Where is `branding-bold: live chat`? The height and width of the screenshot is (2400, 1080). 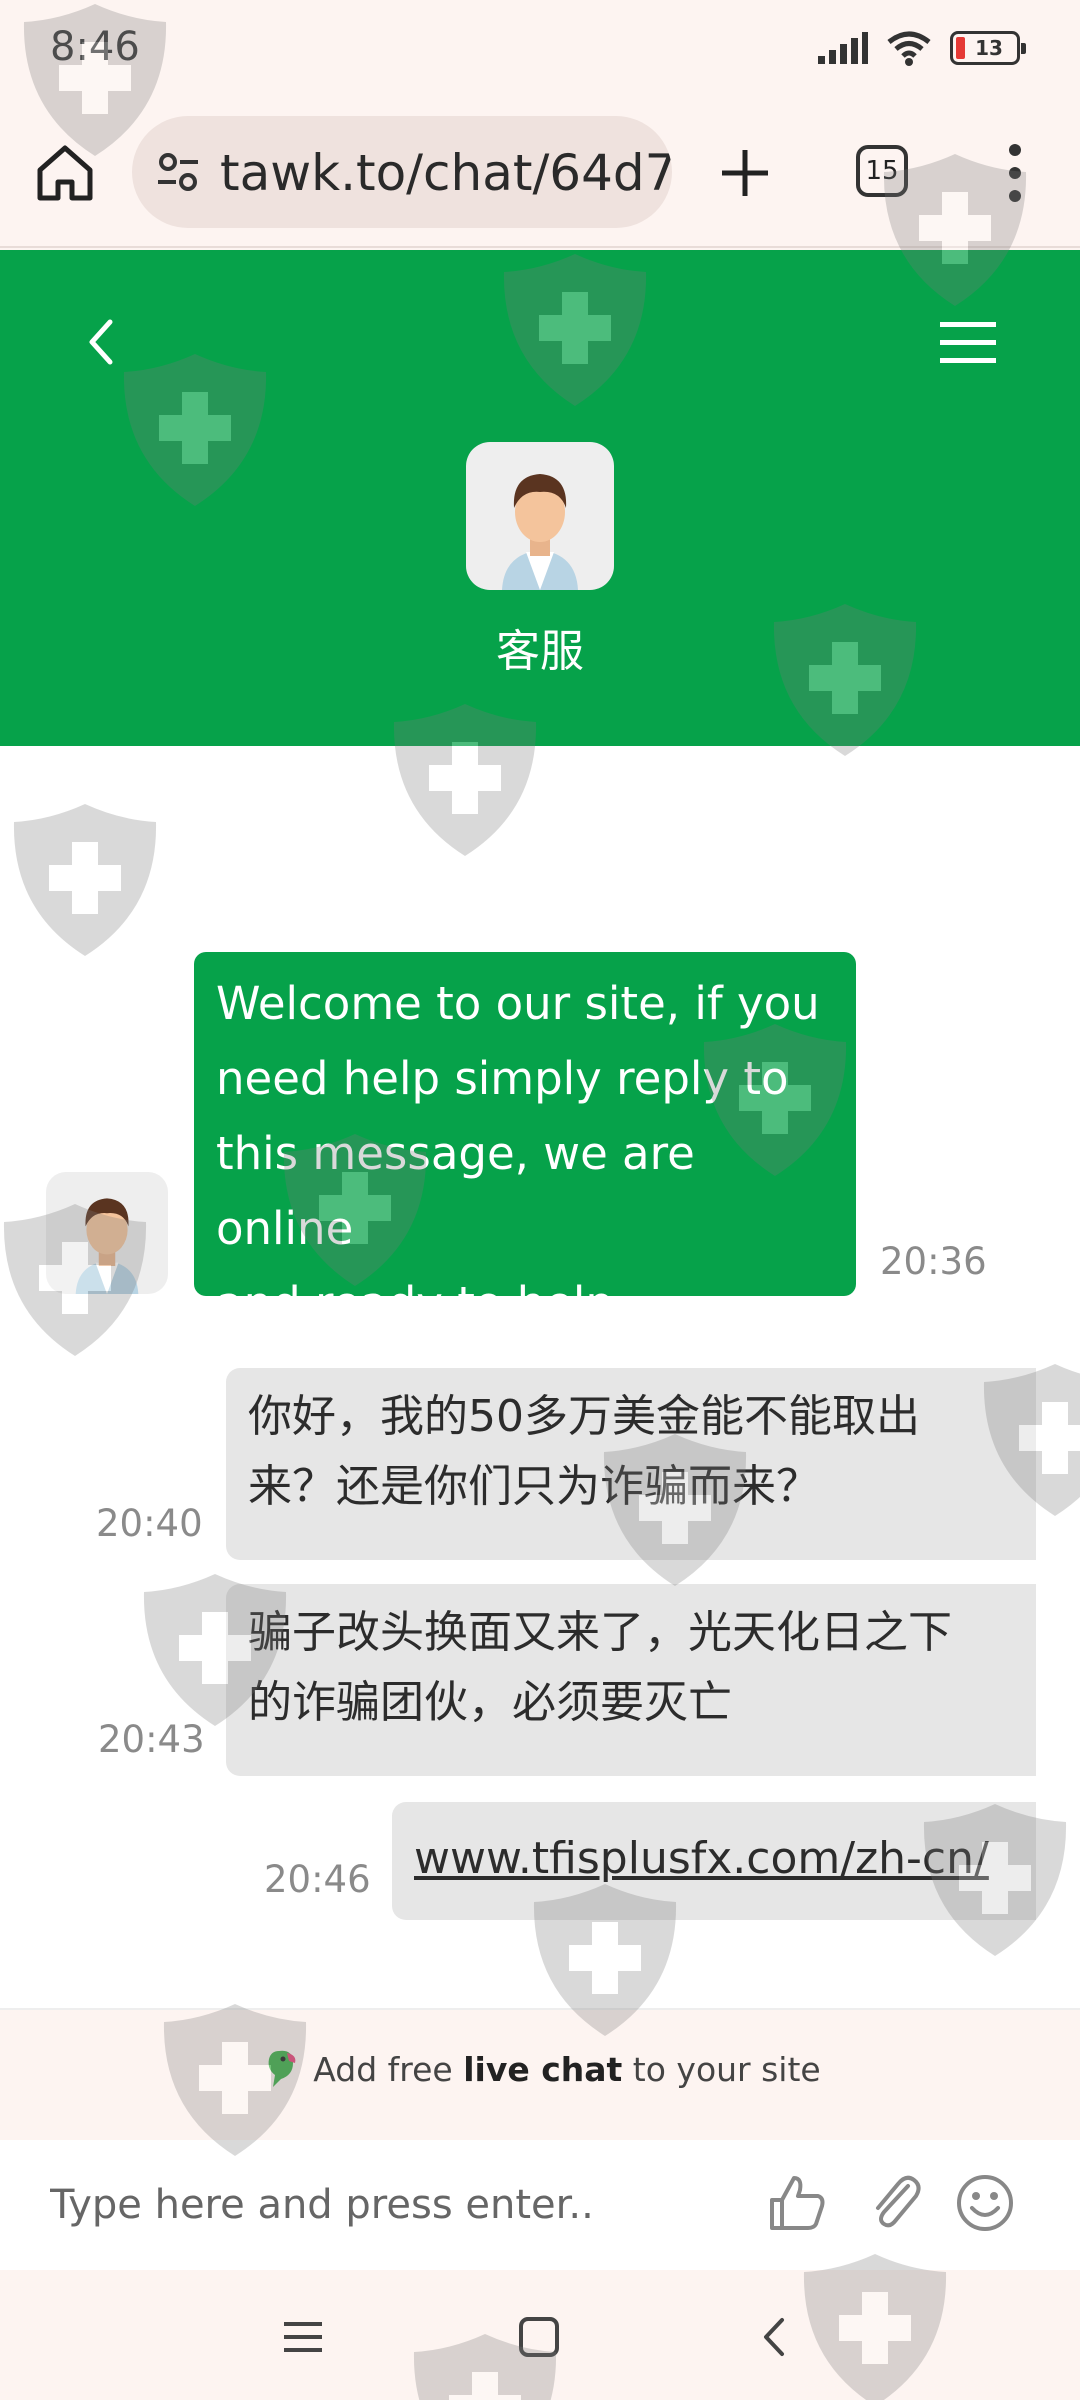 branding-bold: live chat is located at coordinates (543, 2069).